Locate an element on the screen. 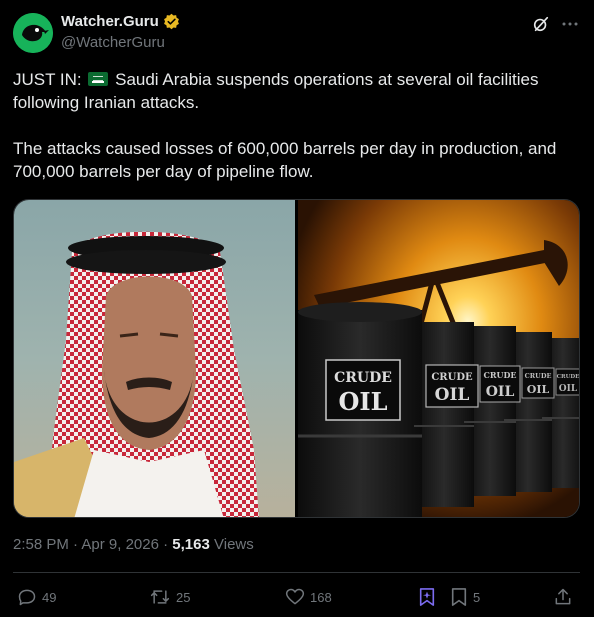 The height and width of the screenshot is (617, 594). share-icon is located at coordinates (563, 596).